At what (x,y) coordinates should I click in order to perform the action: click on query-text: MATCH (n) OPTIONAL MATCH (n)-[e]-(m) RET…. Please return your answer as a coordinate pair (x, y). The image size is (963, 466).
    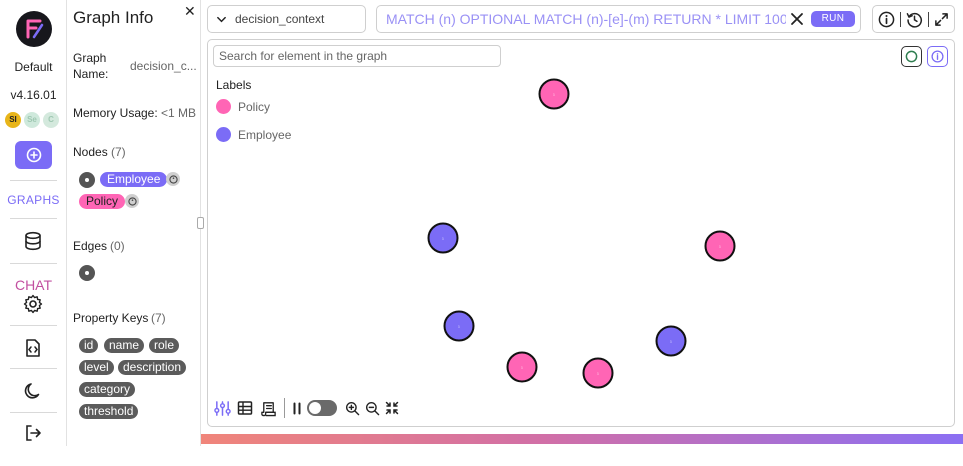
    Looking at the image, I should click on (586, 19).